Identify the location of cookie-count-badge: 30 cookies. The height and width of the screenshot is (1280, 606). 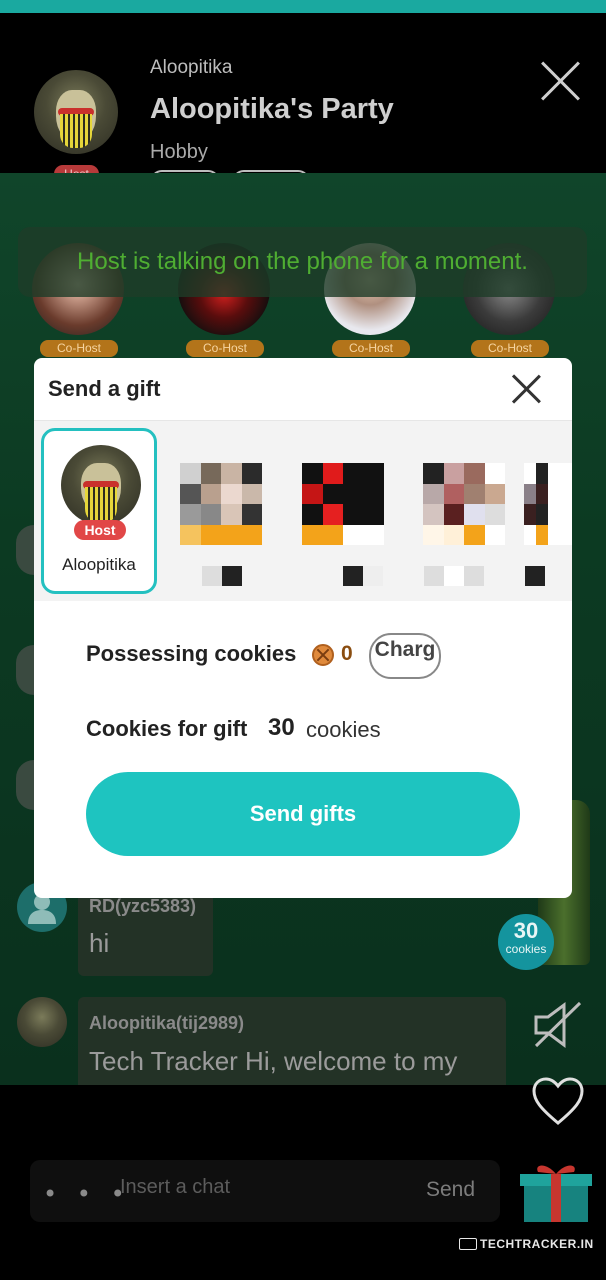
(526, 942).